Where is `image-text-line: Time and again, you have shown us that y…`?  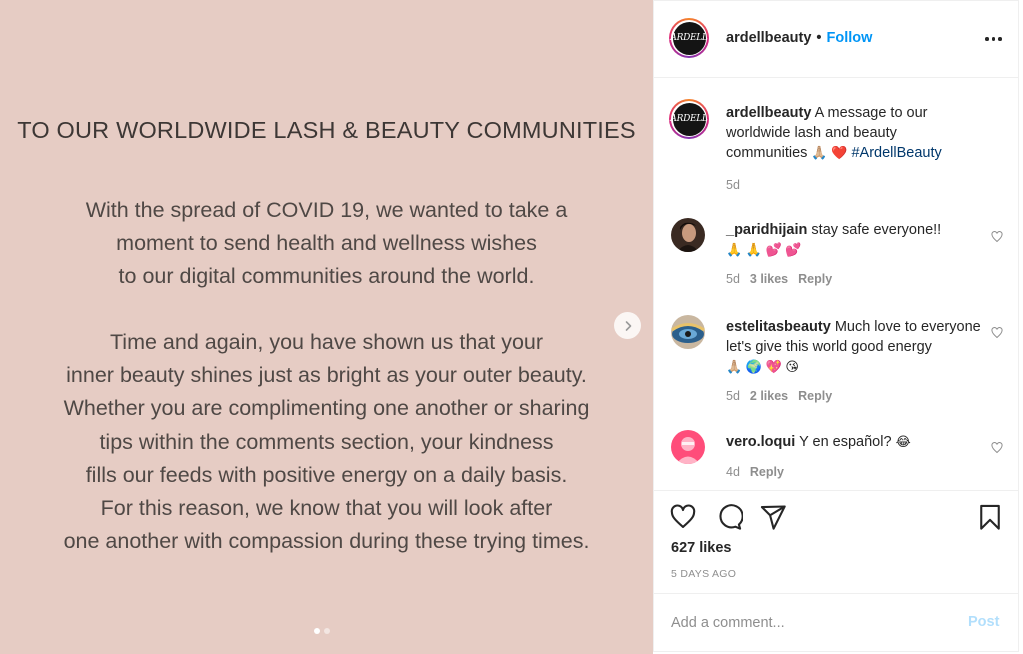
image-text-line: Time and again, you have shown us that y… is located at coordinates (326, 342).